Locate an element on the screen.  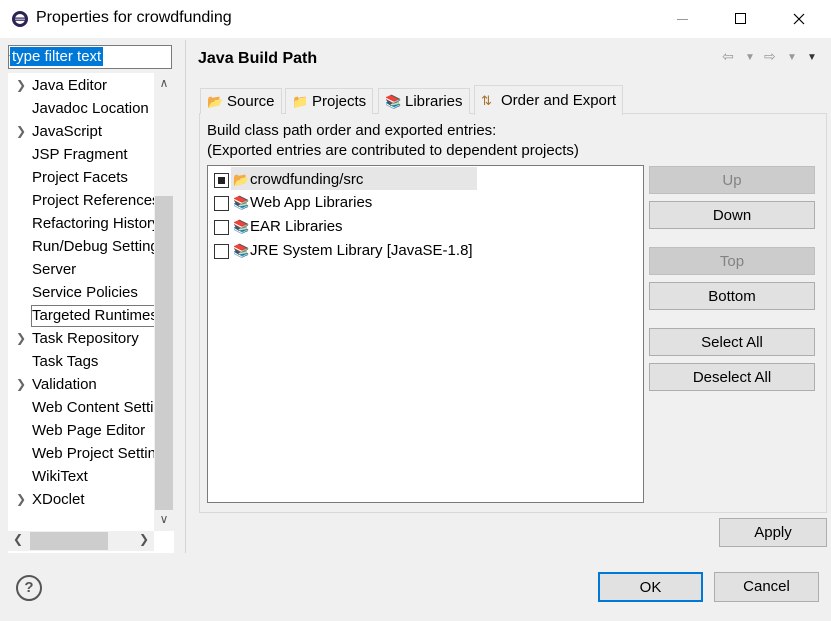
top-button: Top is located at coordinates (732, 261).